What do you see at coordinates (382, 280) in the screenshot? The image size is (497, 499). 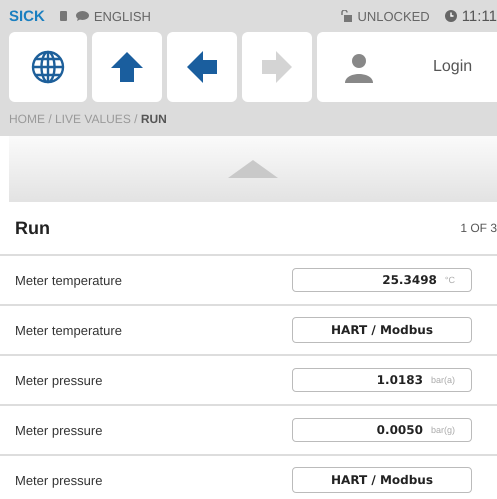 I see `value-field: 25.3498 °C` at bounding box center [382, 280].